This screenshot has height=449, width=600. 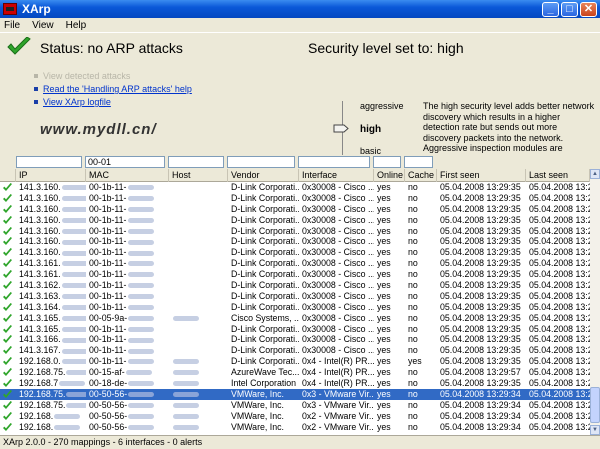 What do you see at coordinates (550, 9) in the screenshot?
I see `minimize-button: _` at bounding box center [550, 9].